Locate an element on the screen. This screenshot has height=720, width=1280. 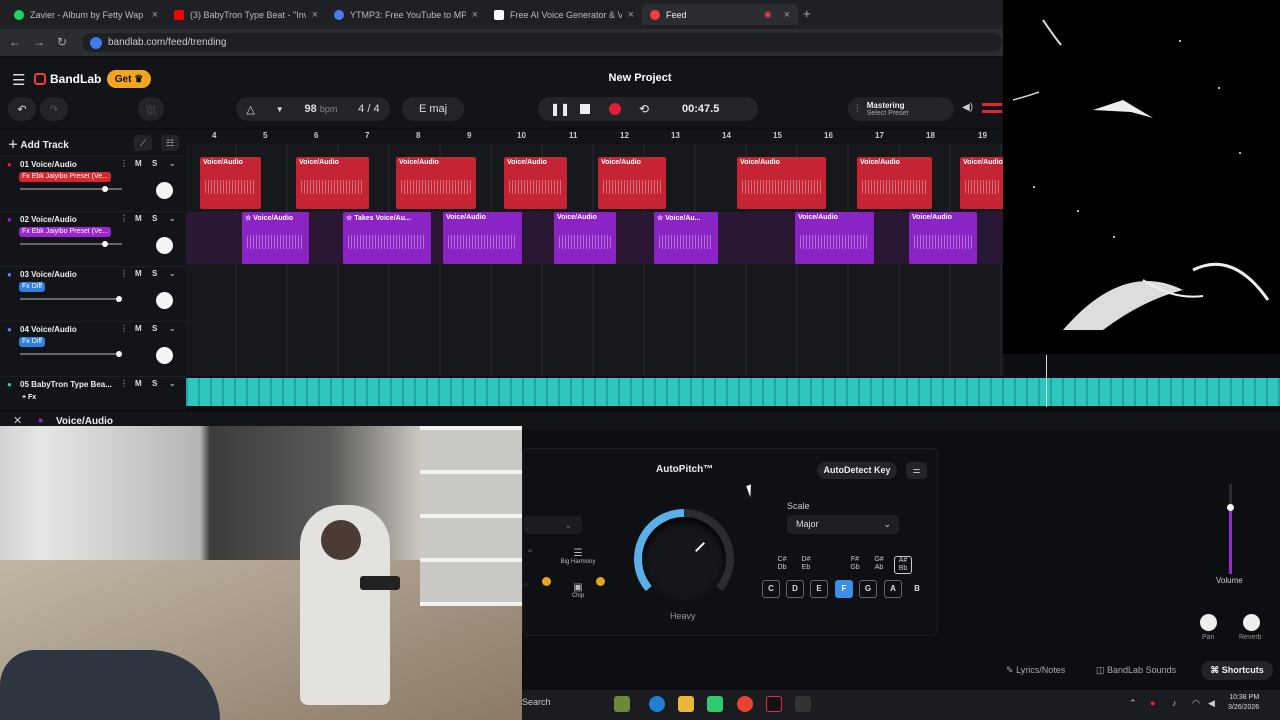
forward-icon: → is located at coordinates (39, 42).